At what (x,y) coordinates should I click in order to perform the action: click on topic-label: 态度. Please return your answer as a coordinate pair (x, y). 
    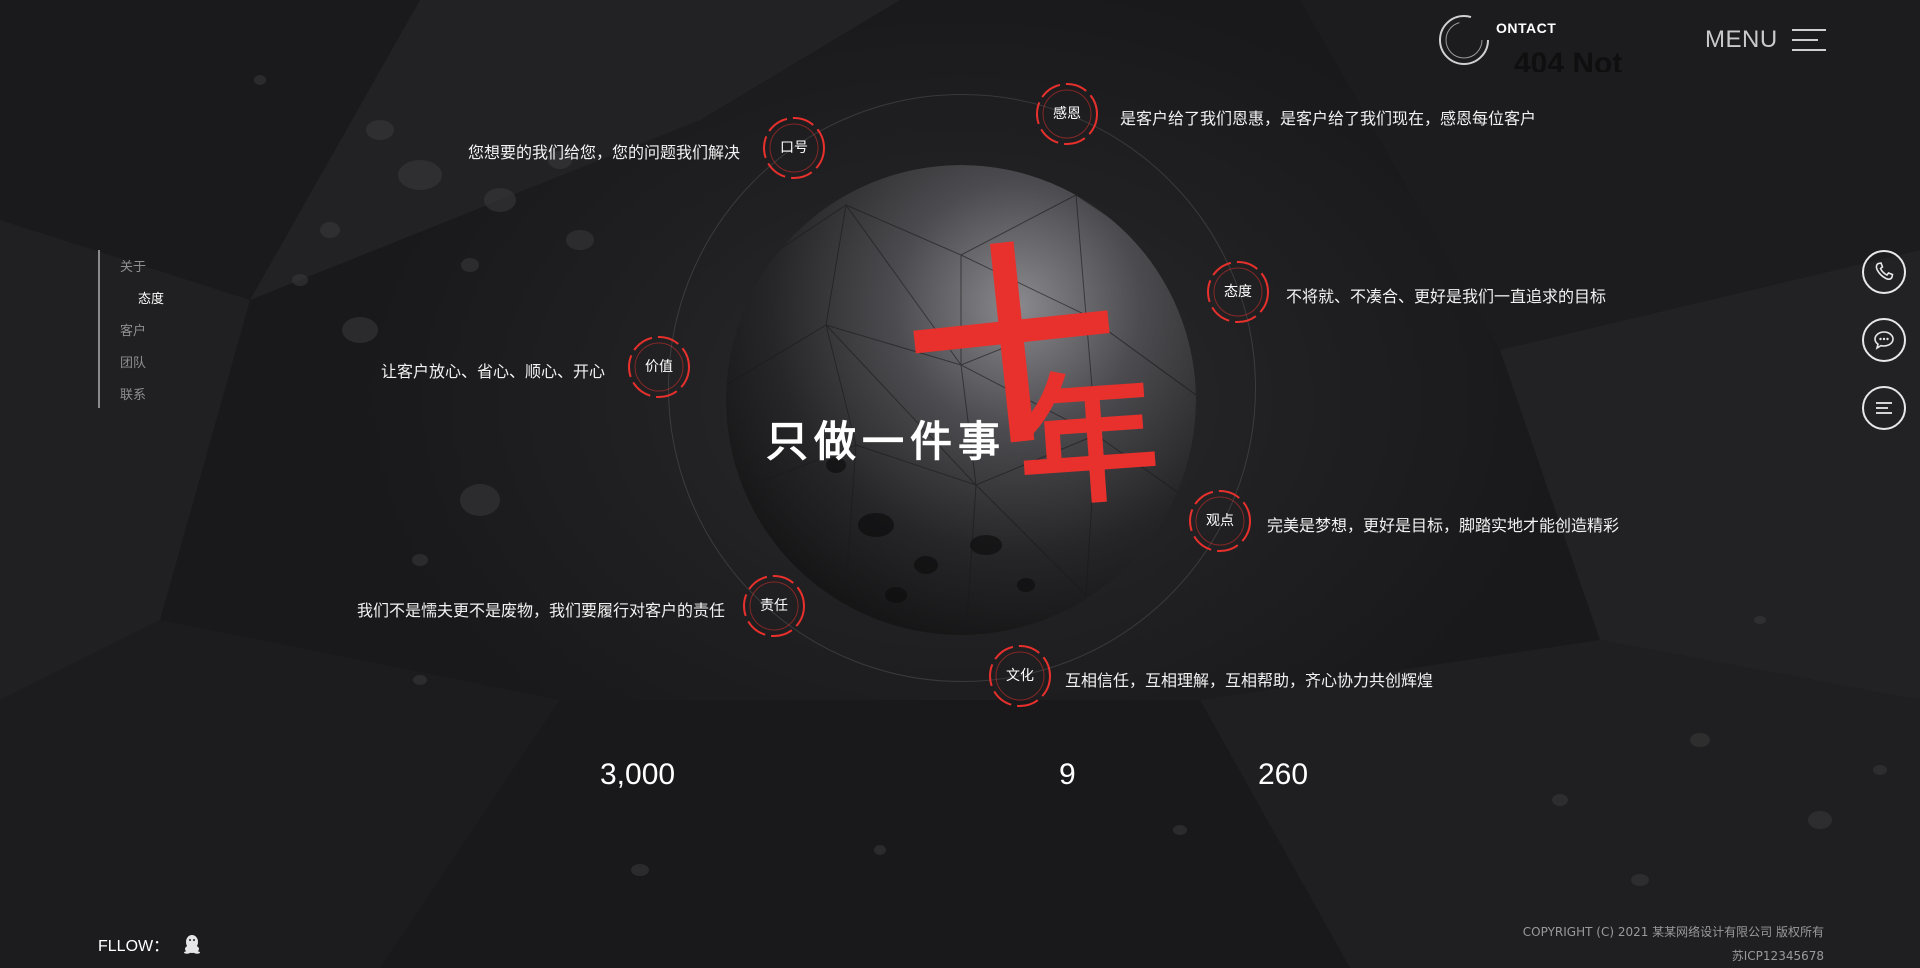
    Looking at the image, I should click on (1238, 292).